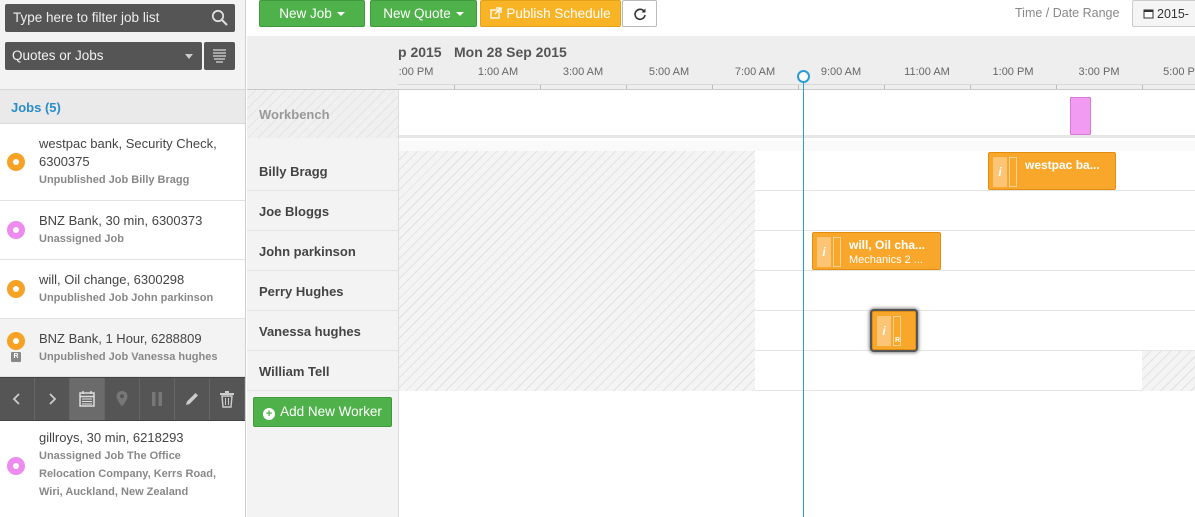  Describe the element at coordinates (1080, 116) in the screenshot. I see `workbench-job-block` at that location.